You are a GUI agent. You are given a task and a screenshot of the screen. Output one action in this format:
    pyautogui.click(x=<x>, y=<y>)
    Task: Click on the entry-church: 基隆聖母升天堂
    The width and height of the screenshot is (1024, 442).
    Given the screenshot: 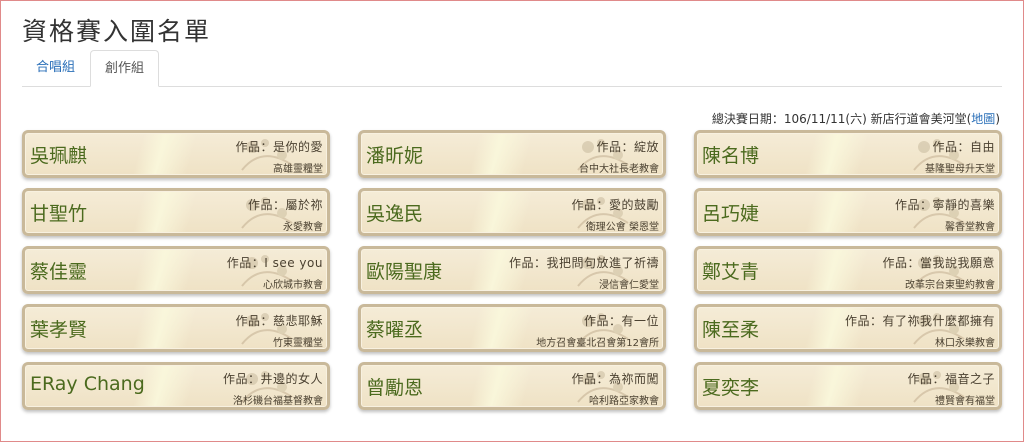 What is the action you would take?
    pyautogui.click(x=960, y=169)
    